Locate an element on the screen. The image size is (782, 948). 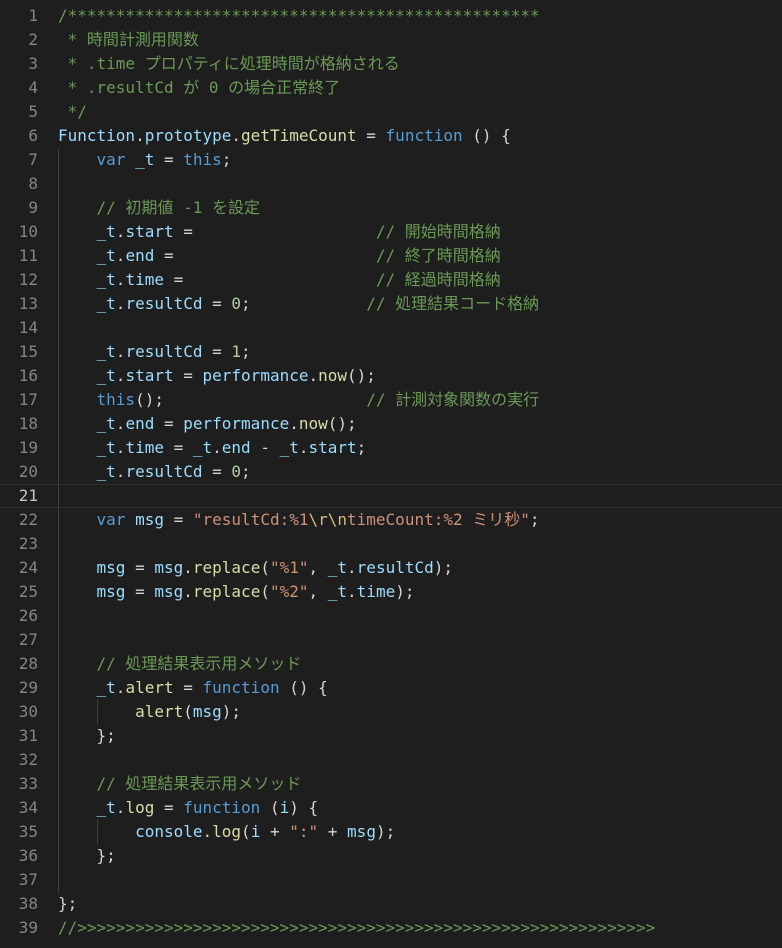
code-token: ":" is located at coordinates (304, 831).